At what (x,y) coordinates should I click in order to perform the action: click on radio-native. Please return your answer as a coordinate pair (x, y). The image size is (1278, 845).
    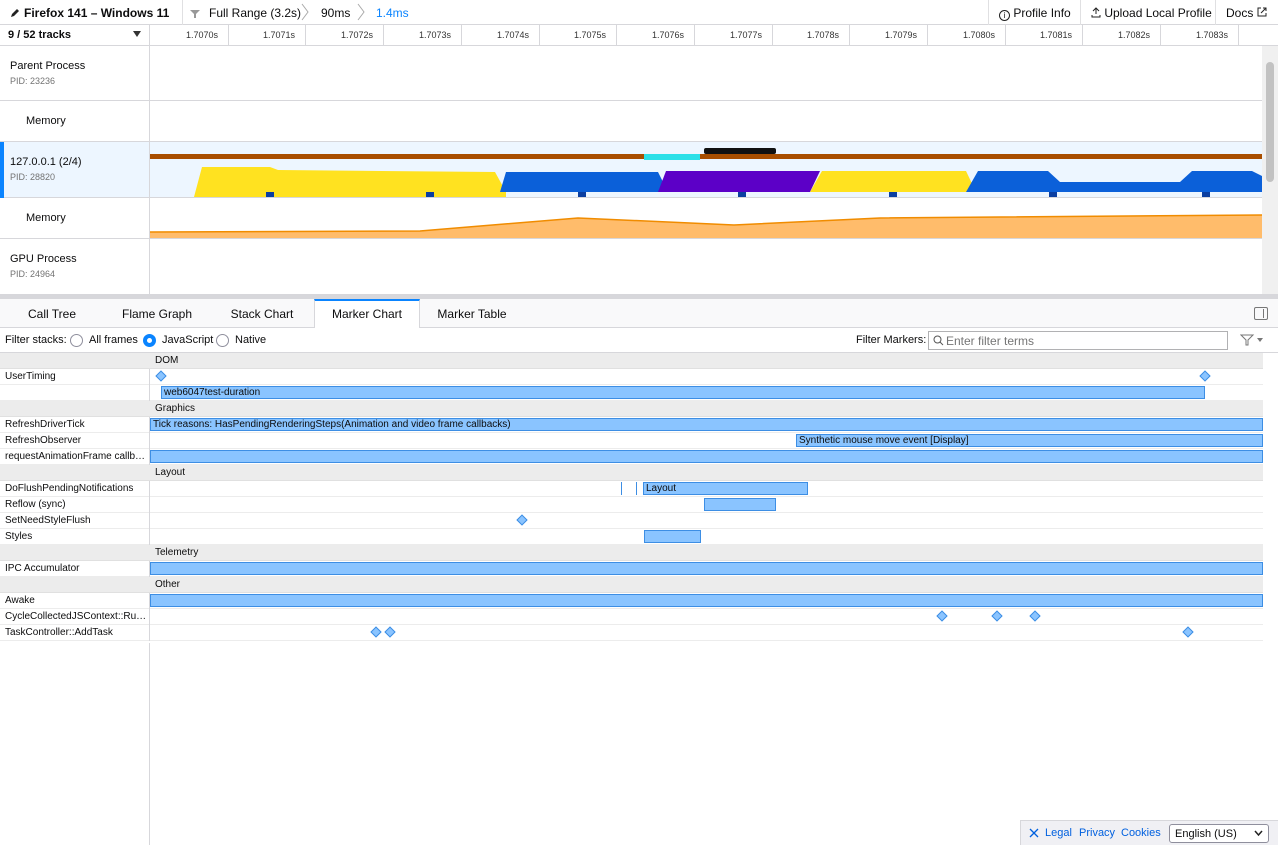
    Looking at the image, I should click on (222, 340).